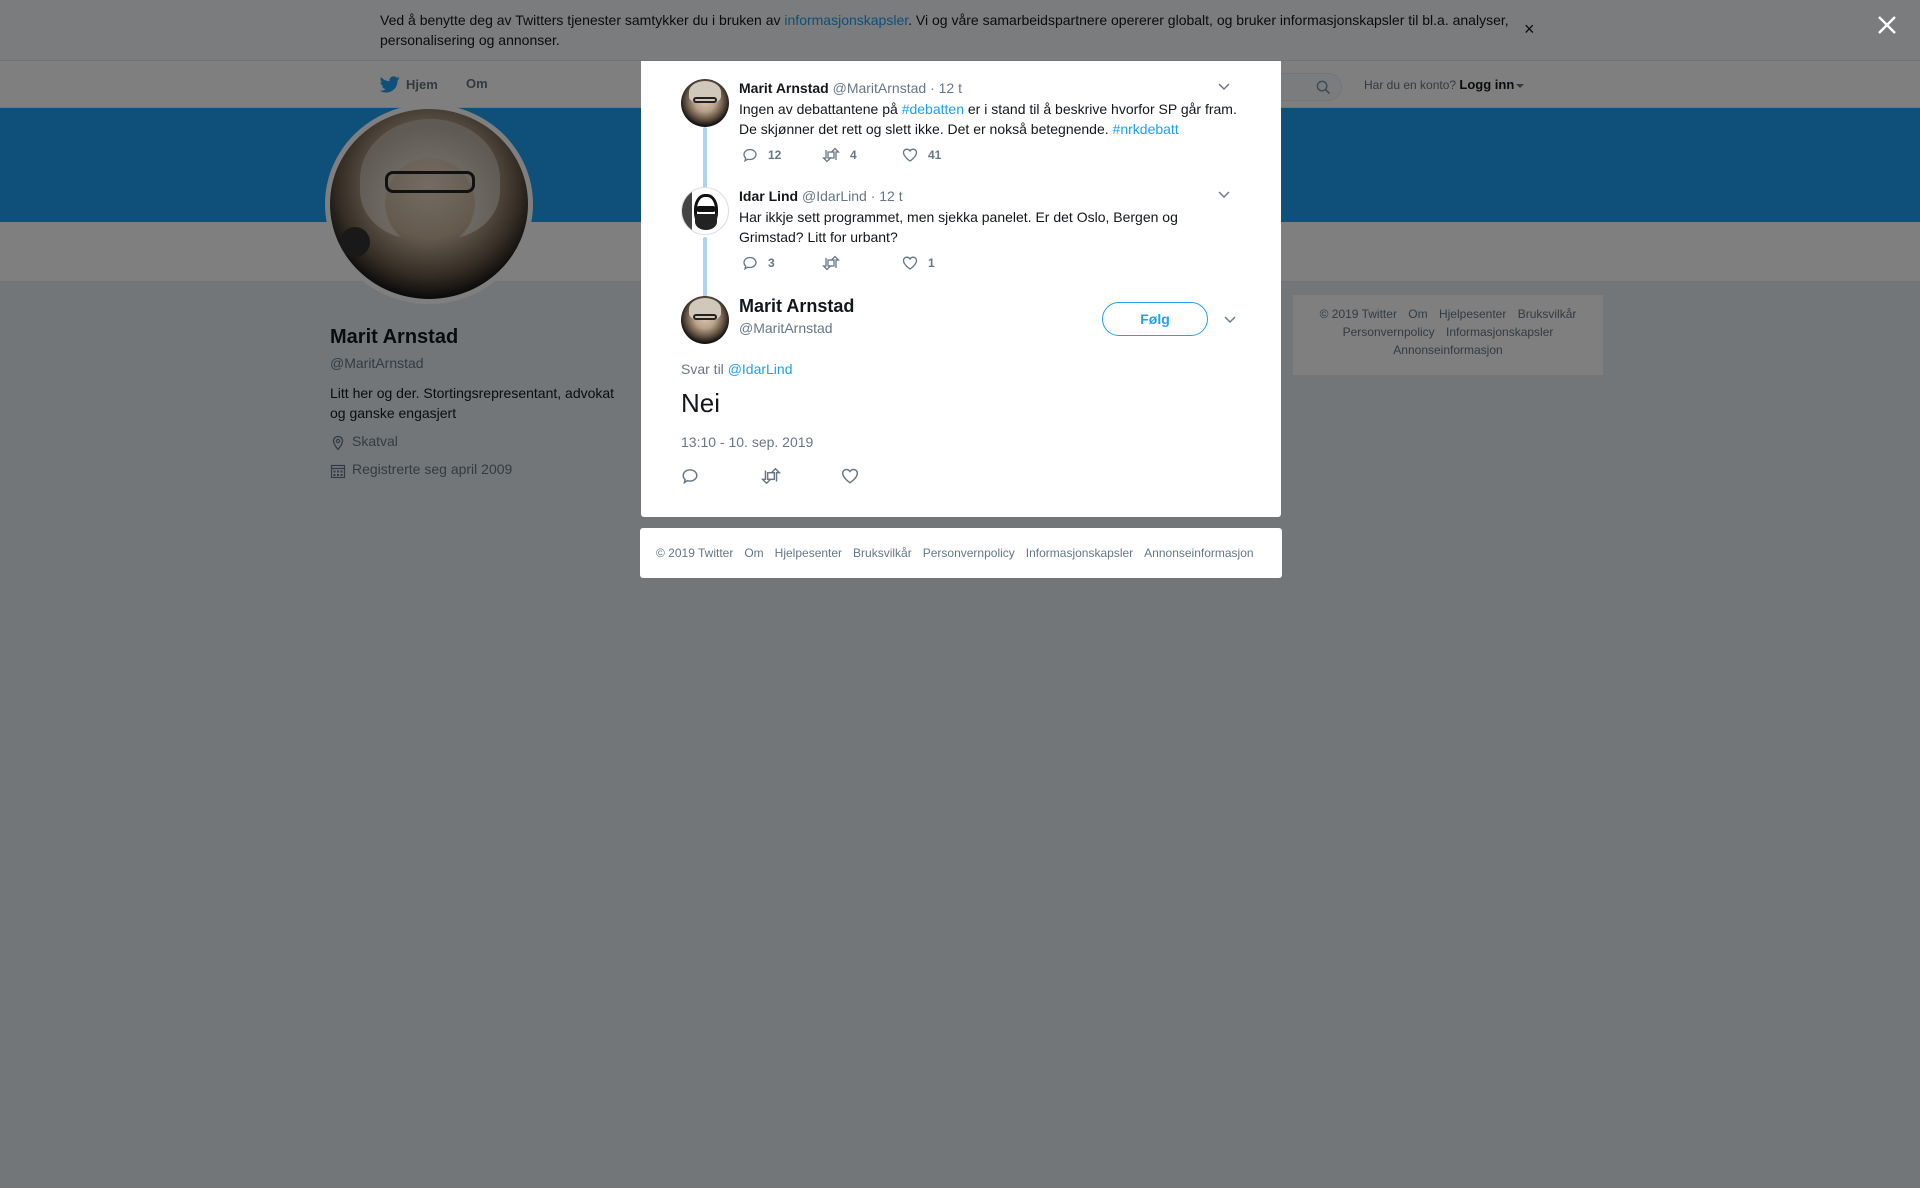 The height and width of the screenshot is (1188, 1920). Describe the element at coordinates (796, 306) in the screenshot. I see `main-tweet-author-name: Marit Arnstad` at that location.